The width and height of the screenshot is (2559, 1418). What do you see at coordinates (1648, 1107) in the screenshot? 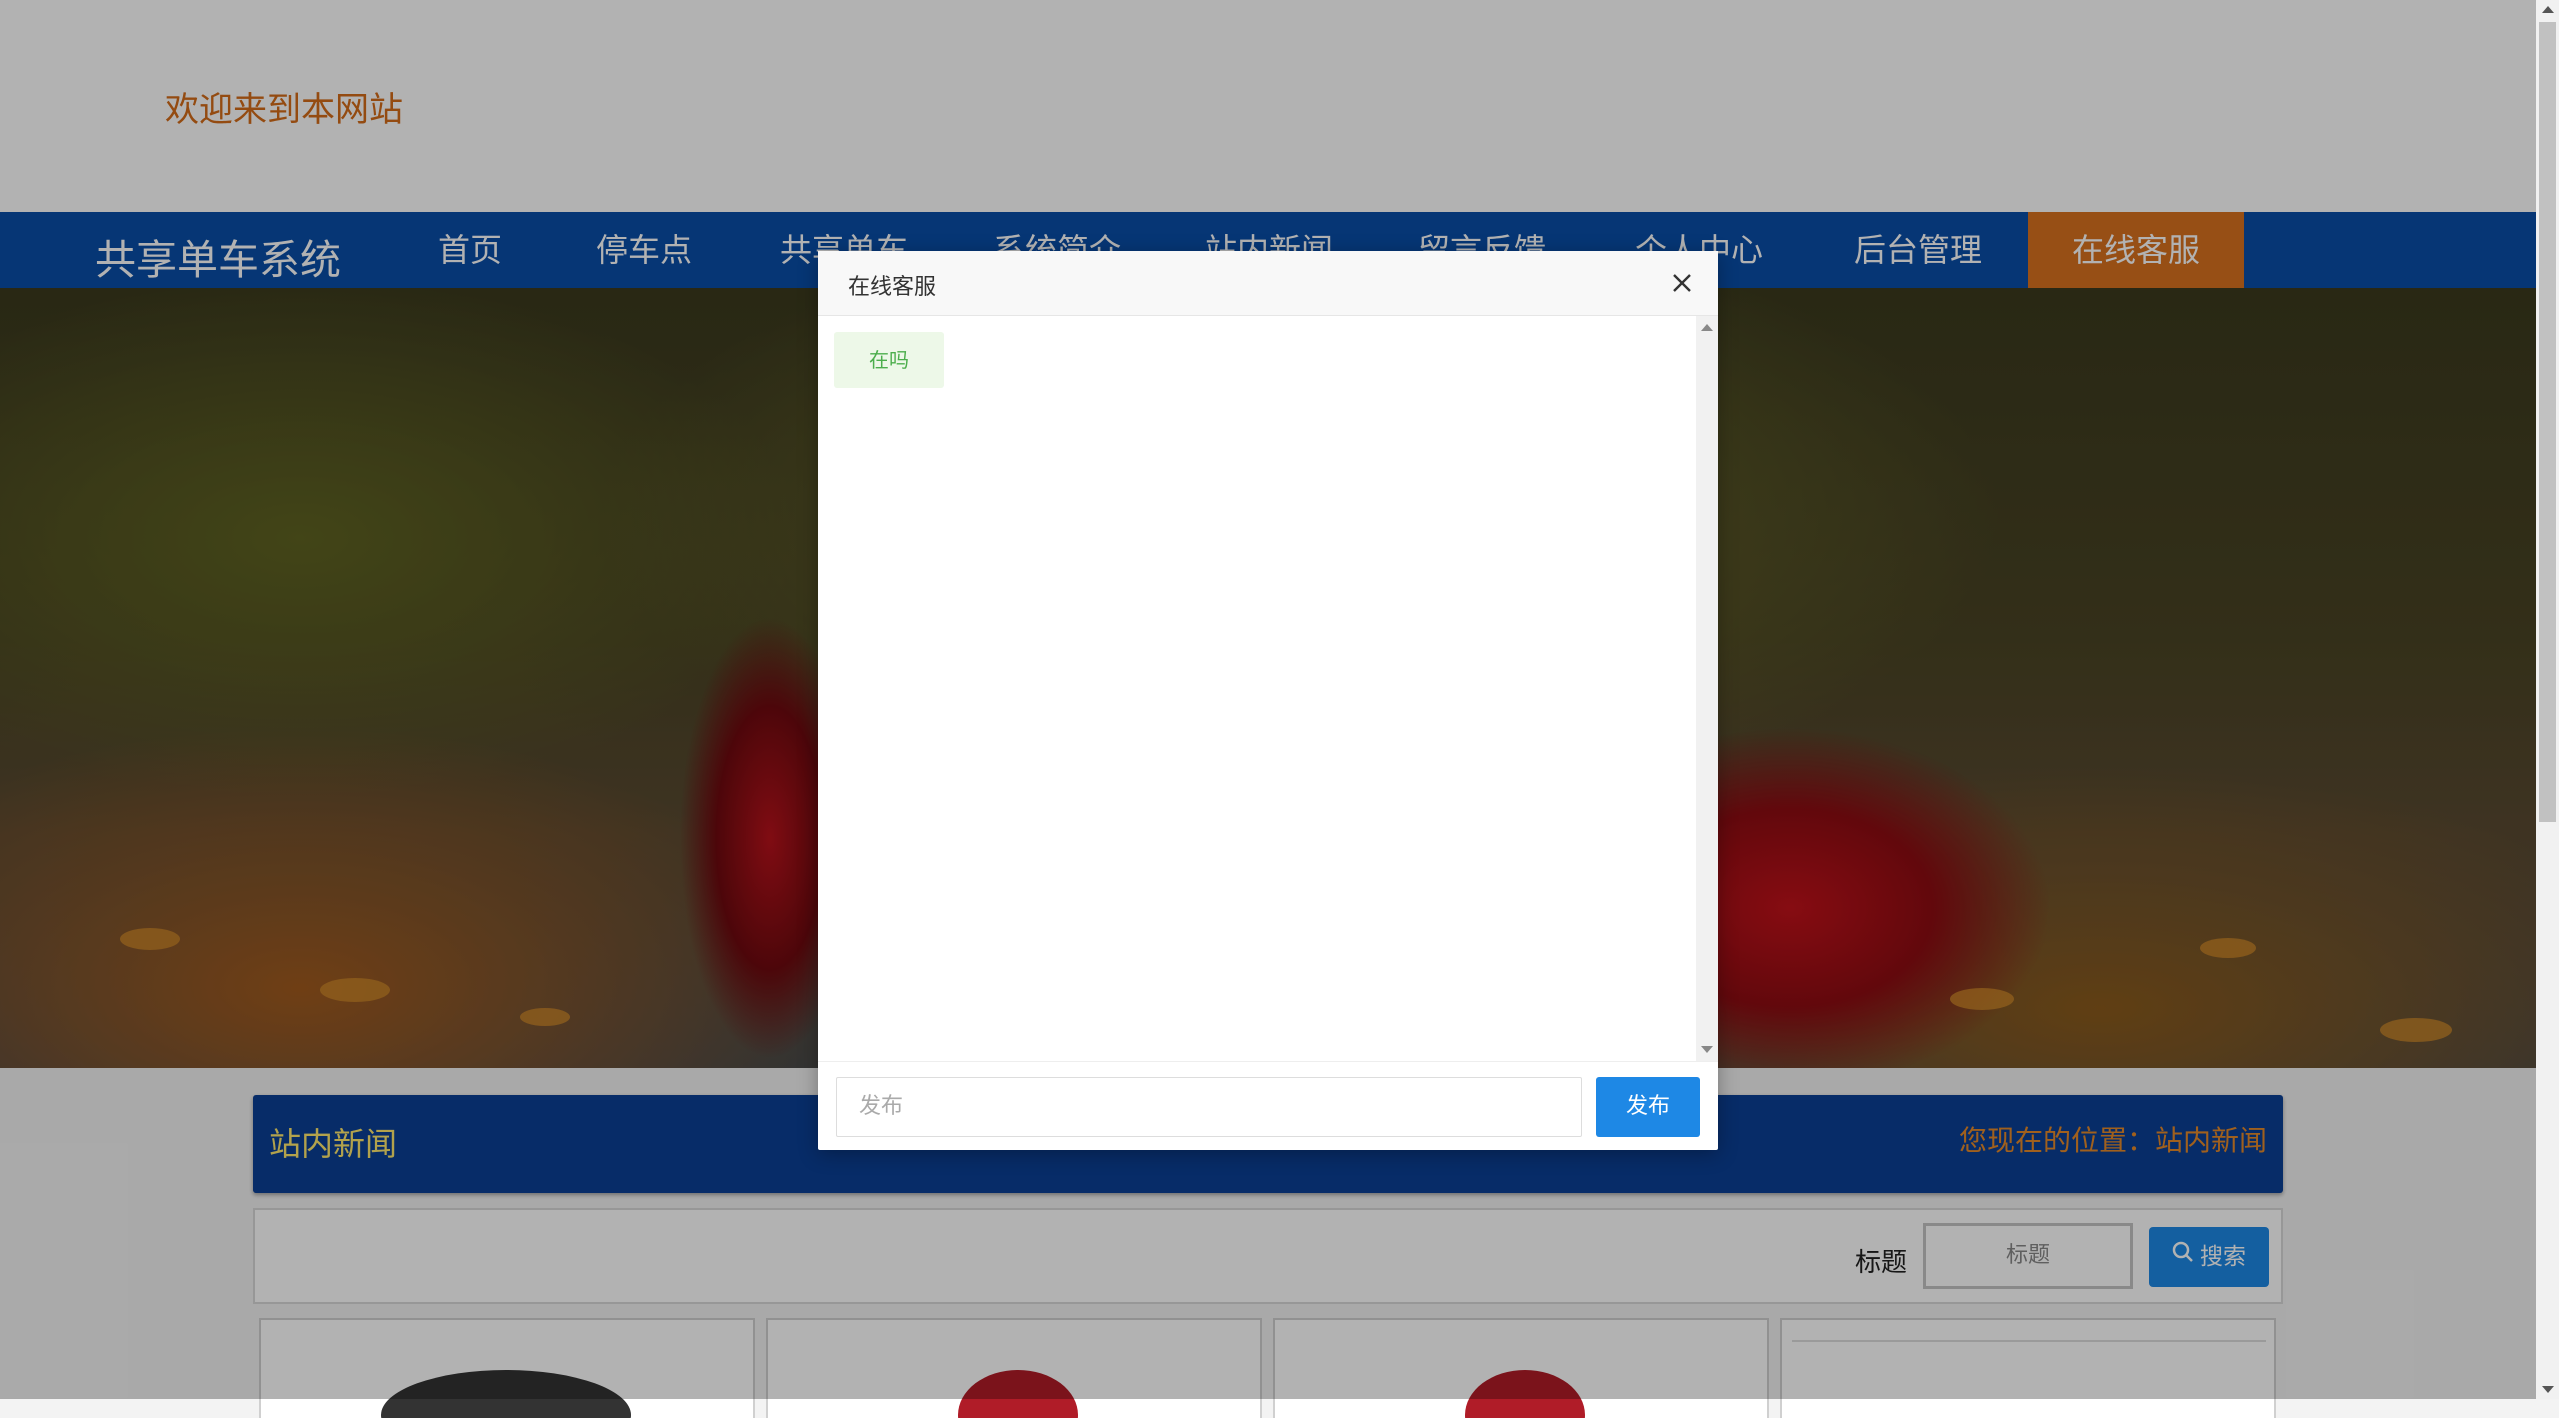
I see `send-button: 发布` at bounding box center [1648, 1107].